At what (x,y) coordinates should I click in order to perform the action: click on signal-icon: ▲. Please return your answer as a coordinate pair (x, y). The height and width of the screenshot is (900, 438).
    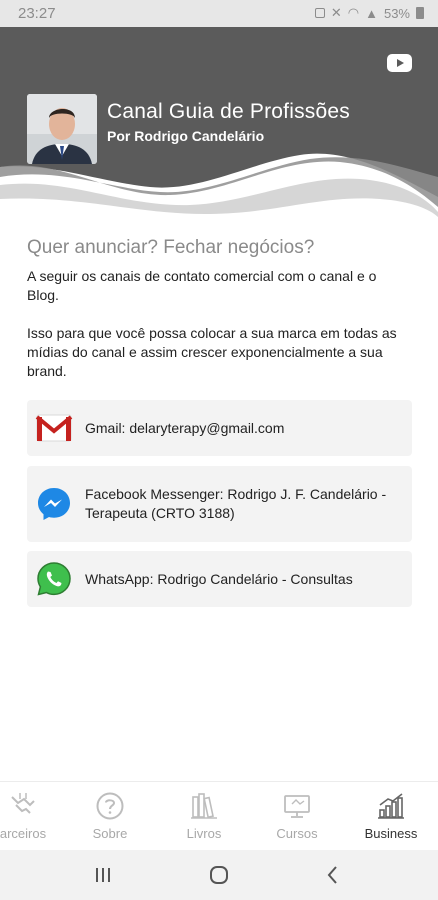
    Looking at the image, I should click on (371, 13).